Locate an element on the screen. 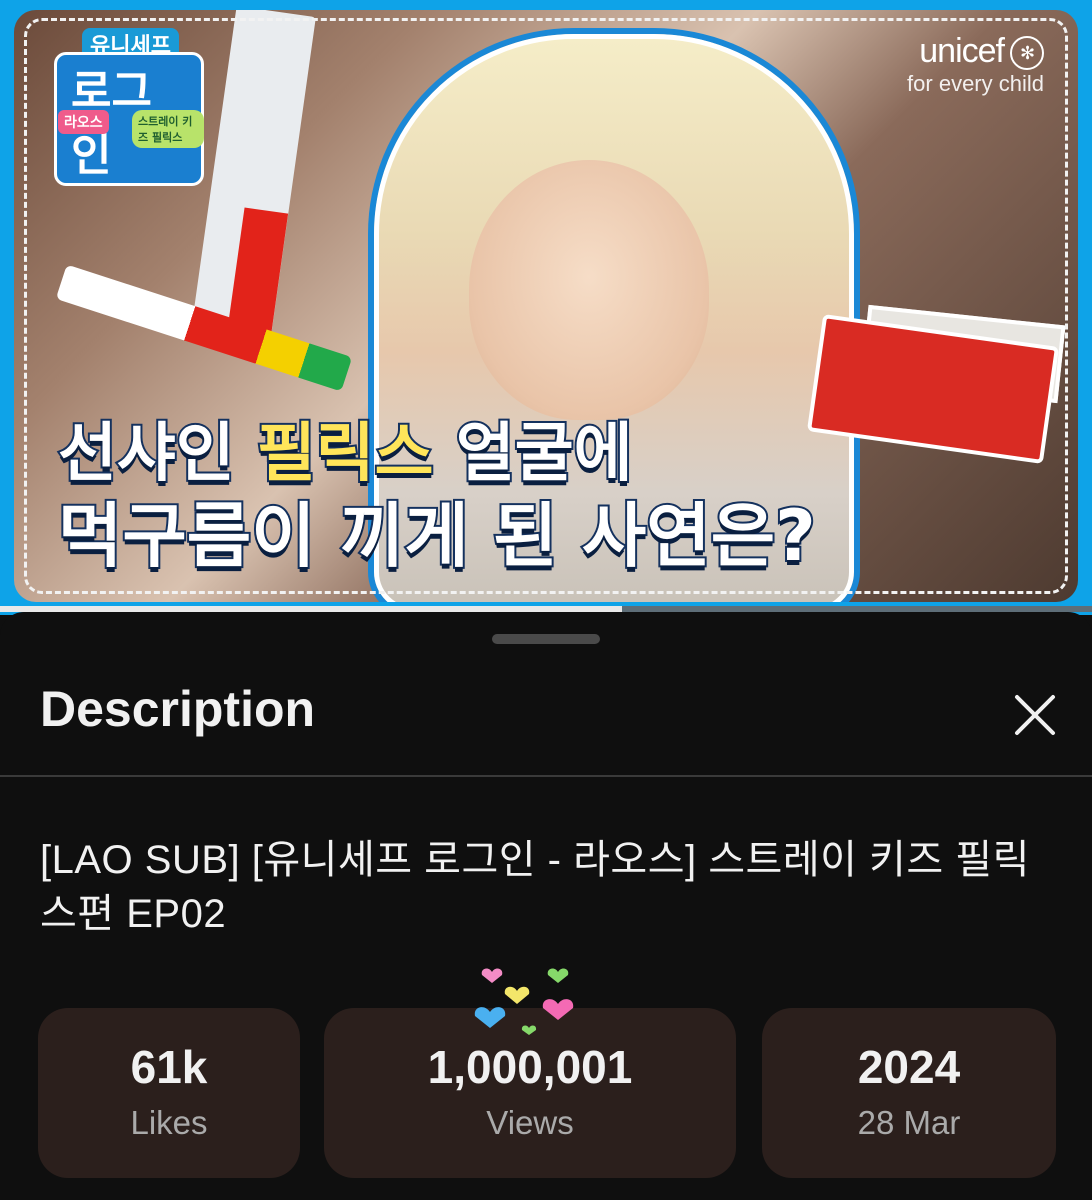  heart-yellow-icon is located at coordinates (517, 995).